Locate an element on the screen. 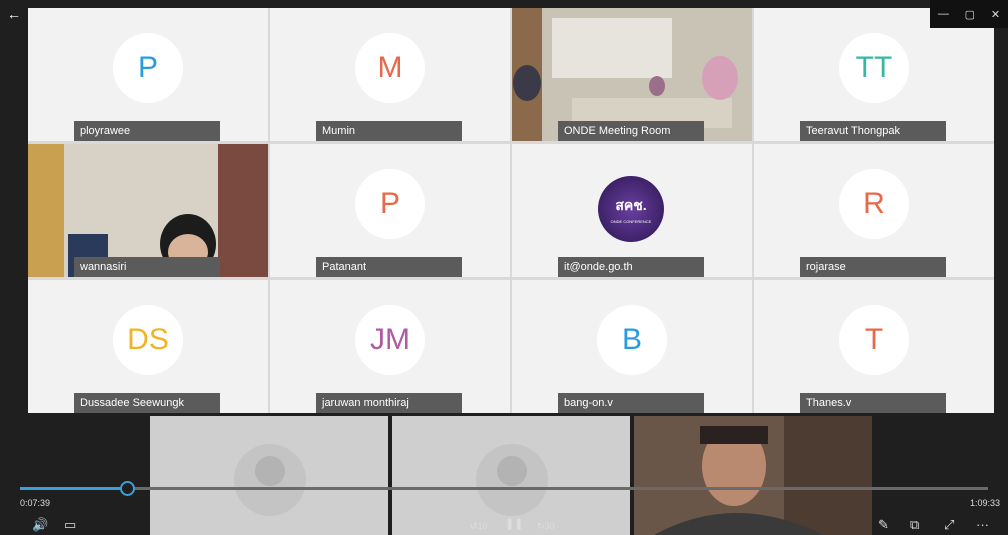 The image size is (1008, 535). participant-tile: T Thanes.v is located at coordinates (874, 346).